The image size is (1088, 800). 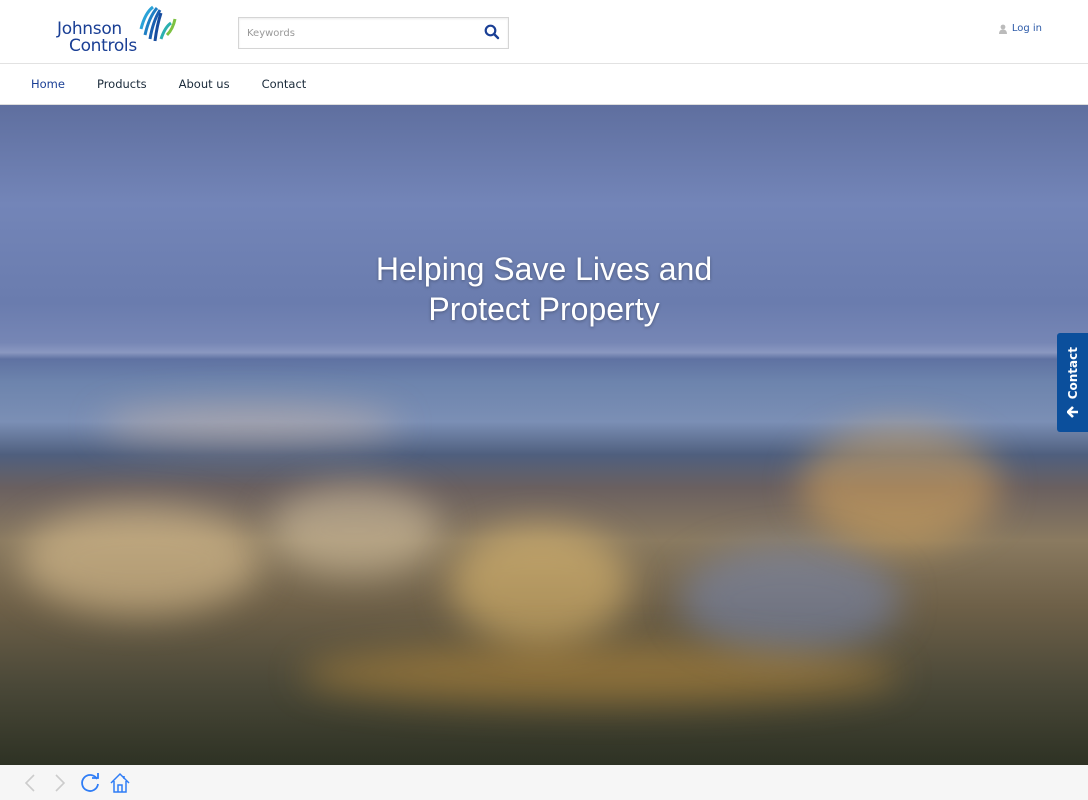 I want to click on hero-headline: Helping Save Lives and Protect Property, so click(x=544, y=289).